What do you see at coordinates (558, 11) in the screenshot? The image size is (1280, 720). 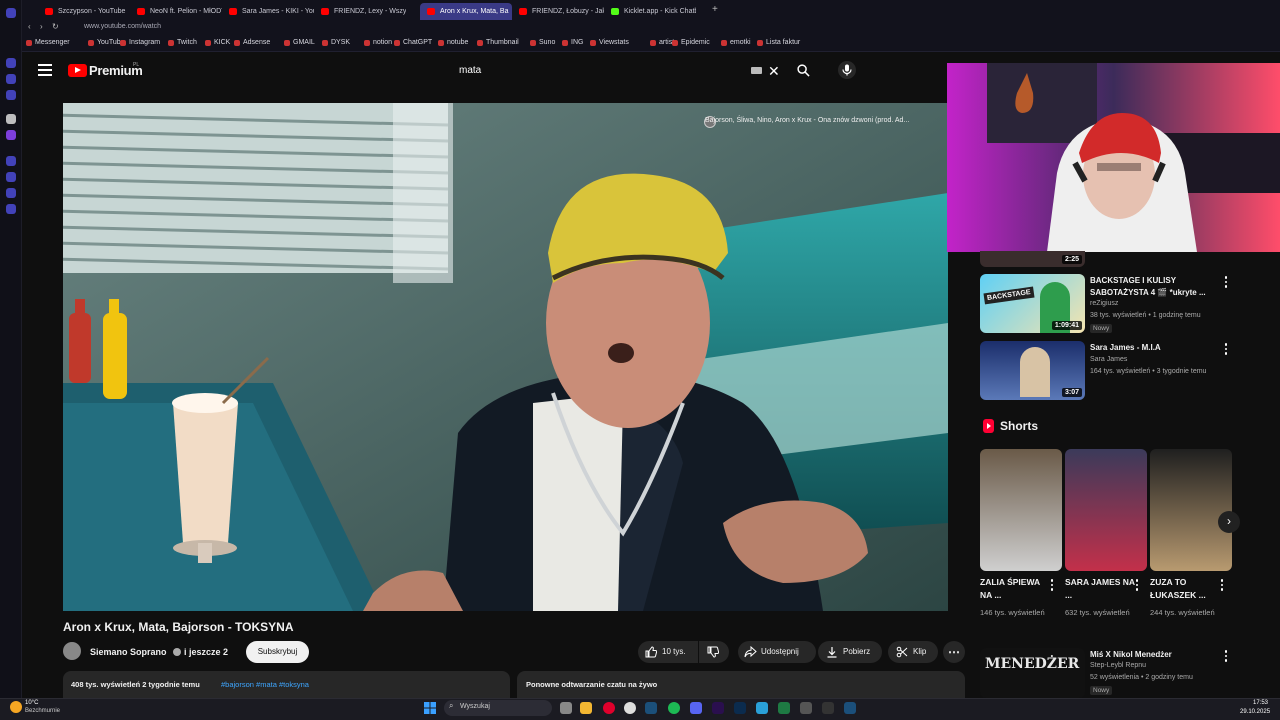 I see `browser-tab: FRIENDZ, Łobuzy - Jak ta` at bounding box center [558, 11].